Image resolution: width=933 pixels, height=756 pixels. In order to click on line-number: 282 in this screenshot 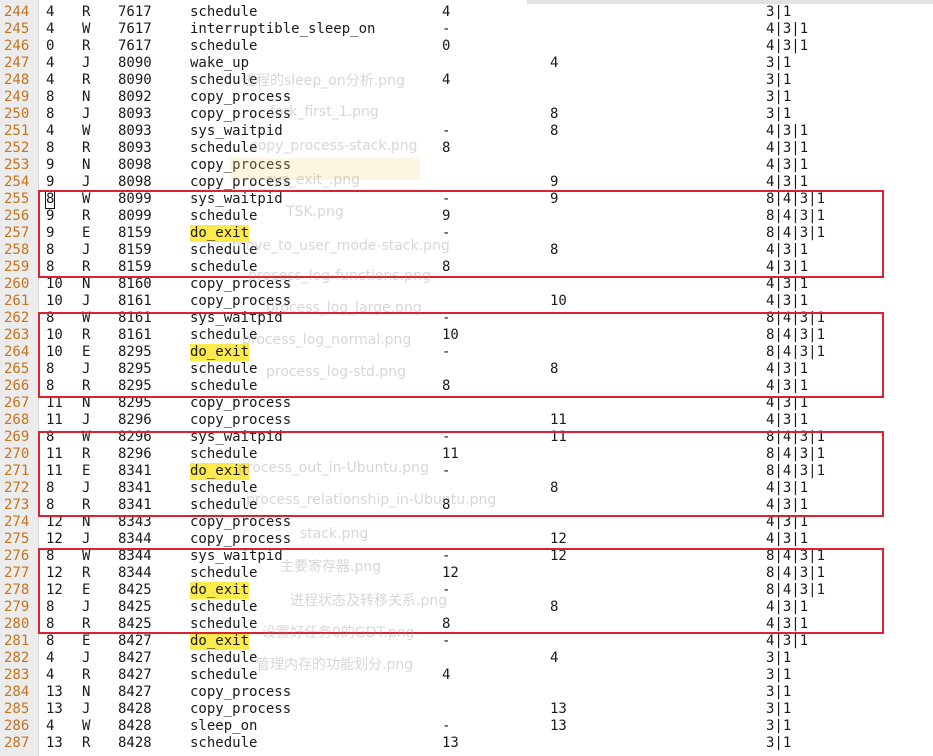, I will do `click(17, 658)`.